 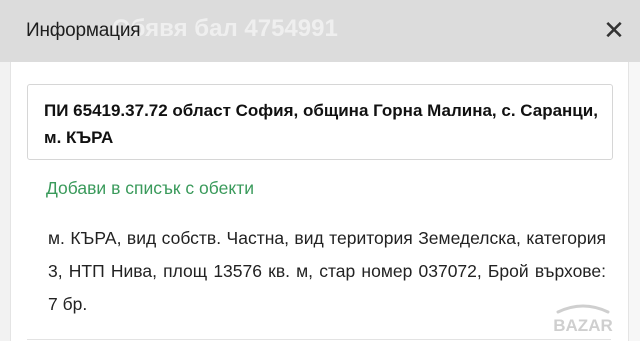 What do you see at coordinates (5, 201) in the screenshot?
I see `left-edge` at bounding box center [5, 201].